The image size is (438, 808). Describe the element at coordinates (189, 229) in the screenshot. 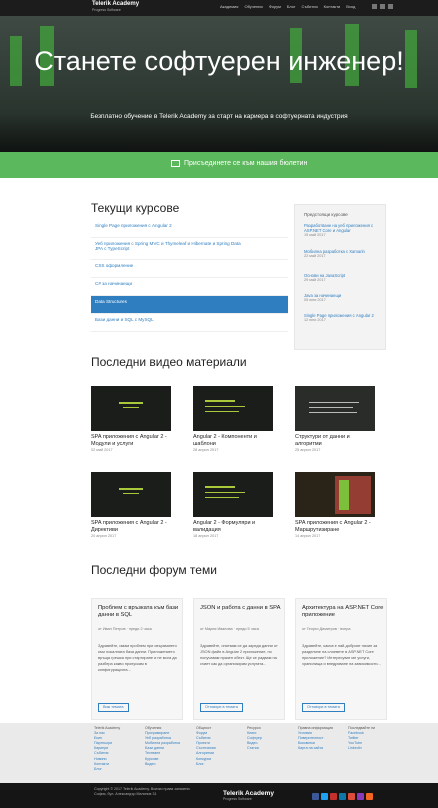

I see `course-item: Single Page приложения с Angular 2` at that location.